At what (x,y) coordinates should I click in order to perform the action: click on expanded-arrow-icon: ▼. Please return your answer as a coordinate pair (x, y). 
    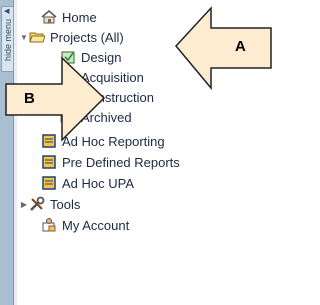
    Looking at the image, I should click on (24, 37).